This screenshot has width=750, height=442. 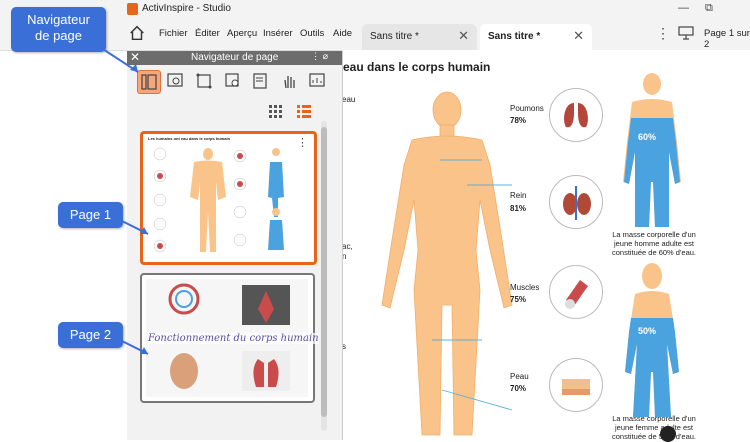 What do you see at coordinates (207, 33) in the screenshot?
I see `menu-editer: Éditer` at bounding box center [207, 33].